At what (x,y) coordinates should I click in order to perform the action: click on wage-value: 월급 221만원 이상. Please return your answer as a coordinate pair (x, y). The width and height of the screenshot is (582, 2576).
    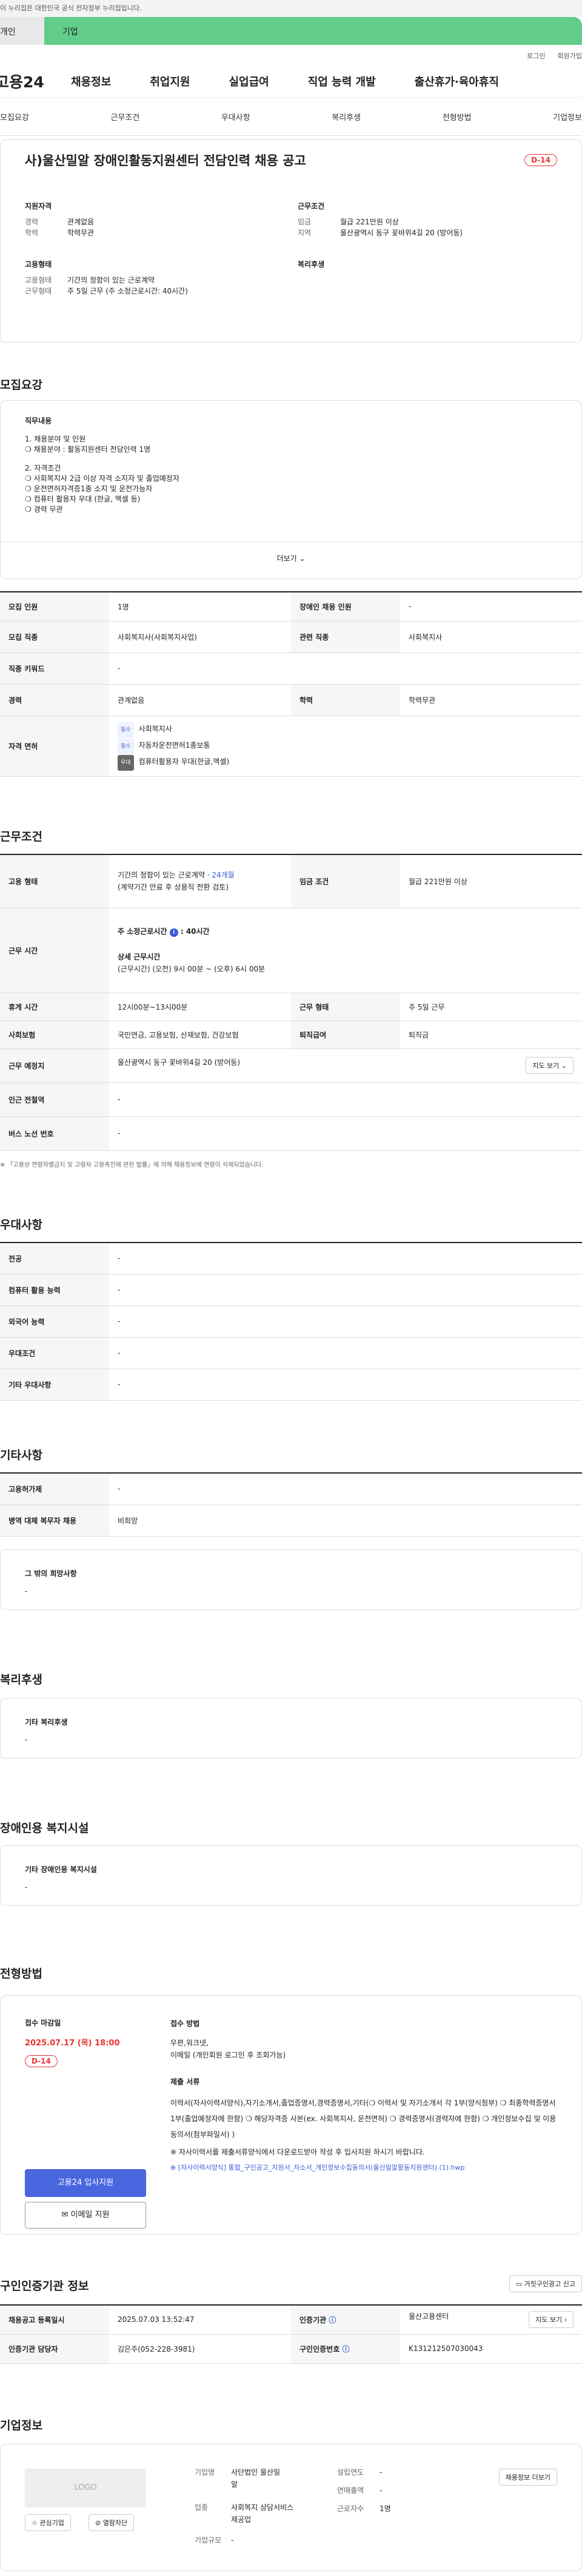
    Looking at the image, I should click on (369, 222).